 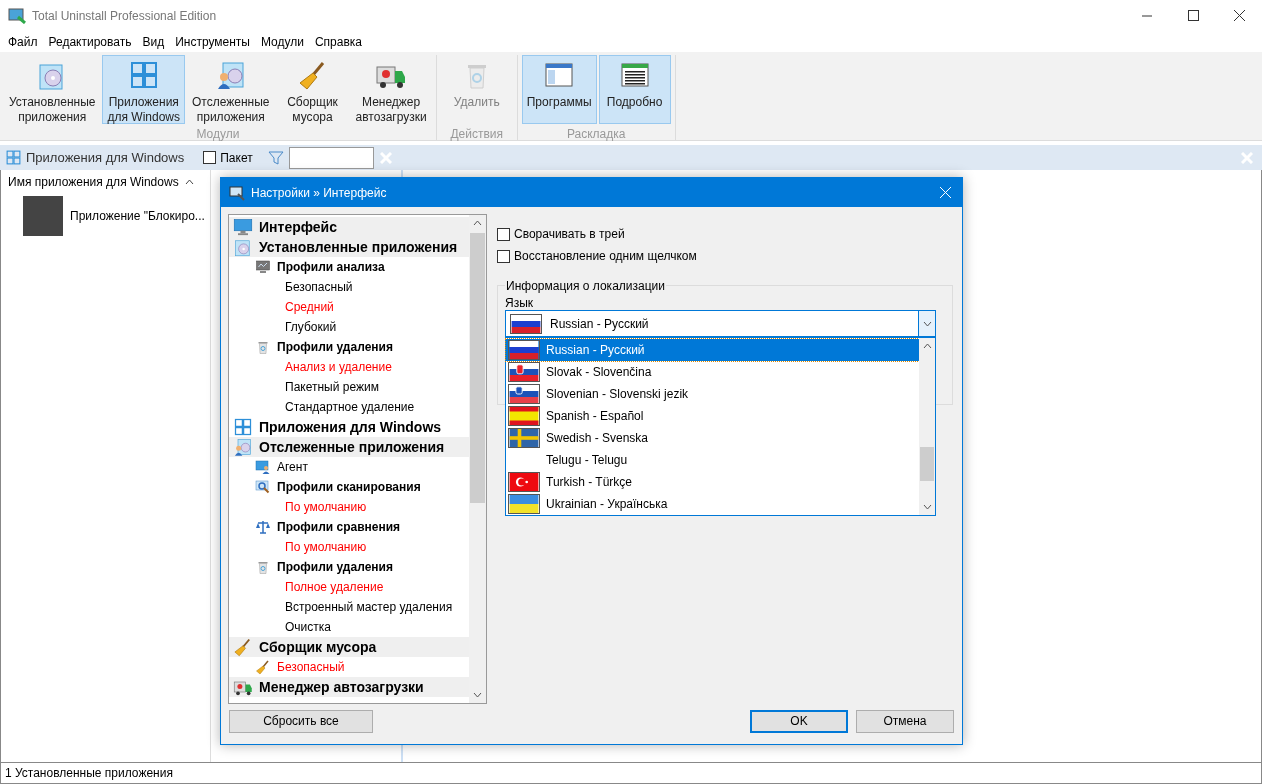 What do you see at coordinates (945, 192) in the screenshot?
I see `close-icon` at bounding box center [945, 192].